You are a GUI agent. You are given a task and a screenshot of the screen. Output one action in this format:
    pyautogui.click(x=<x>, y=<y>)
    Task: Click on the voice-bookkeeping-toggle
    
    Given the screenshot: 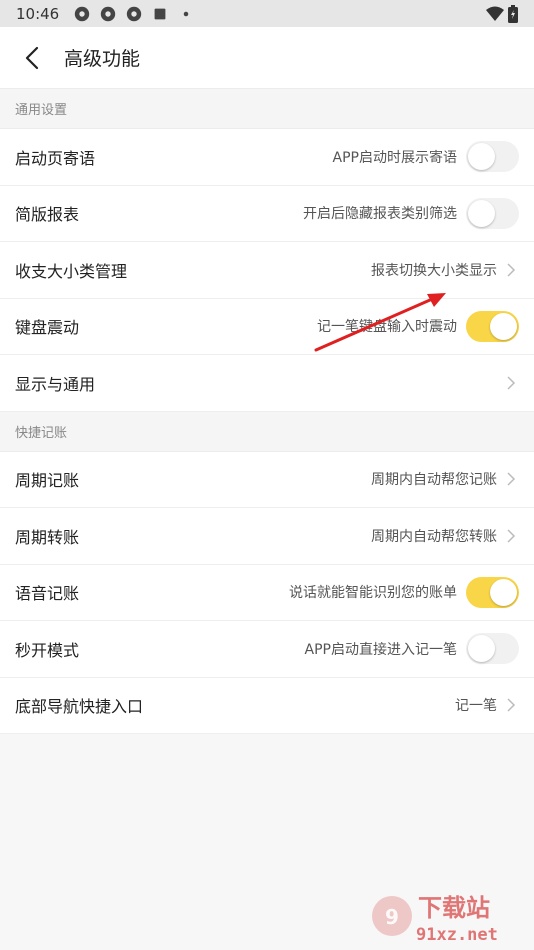 What is the action you would take?
    pyautogui.click(x=492, y=592)
    